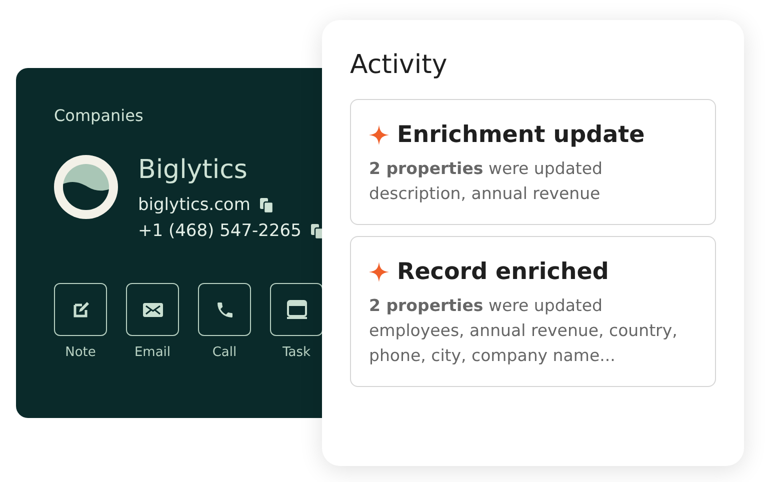 This screenshot has width=767, height=482. Describe the element at coordinates (152, 352) in the screenshot. I see `action-label: Email` at that location.